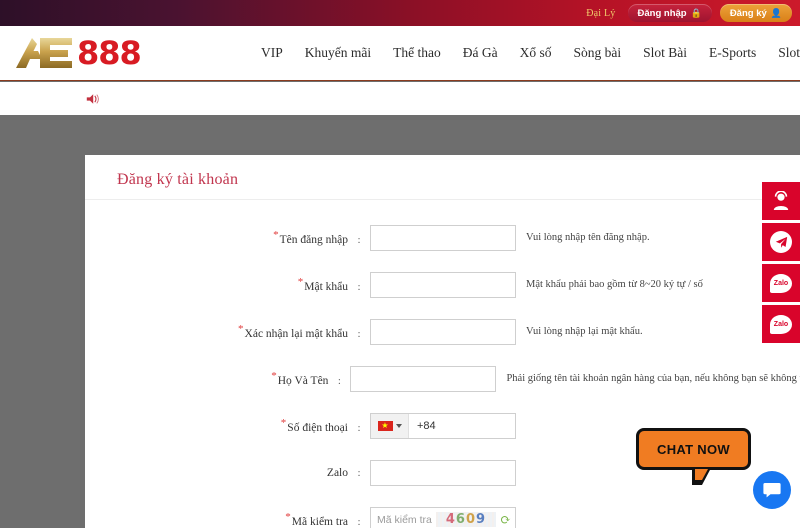  What do you see at coordinates (326, 286) in the screenshot?
I see `label-password-text: Mật khẩu` at bounding box center [326, 286].